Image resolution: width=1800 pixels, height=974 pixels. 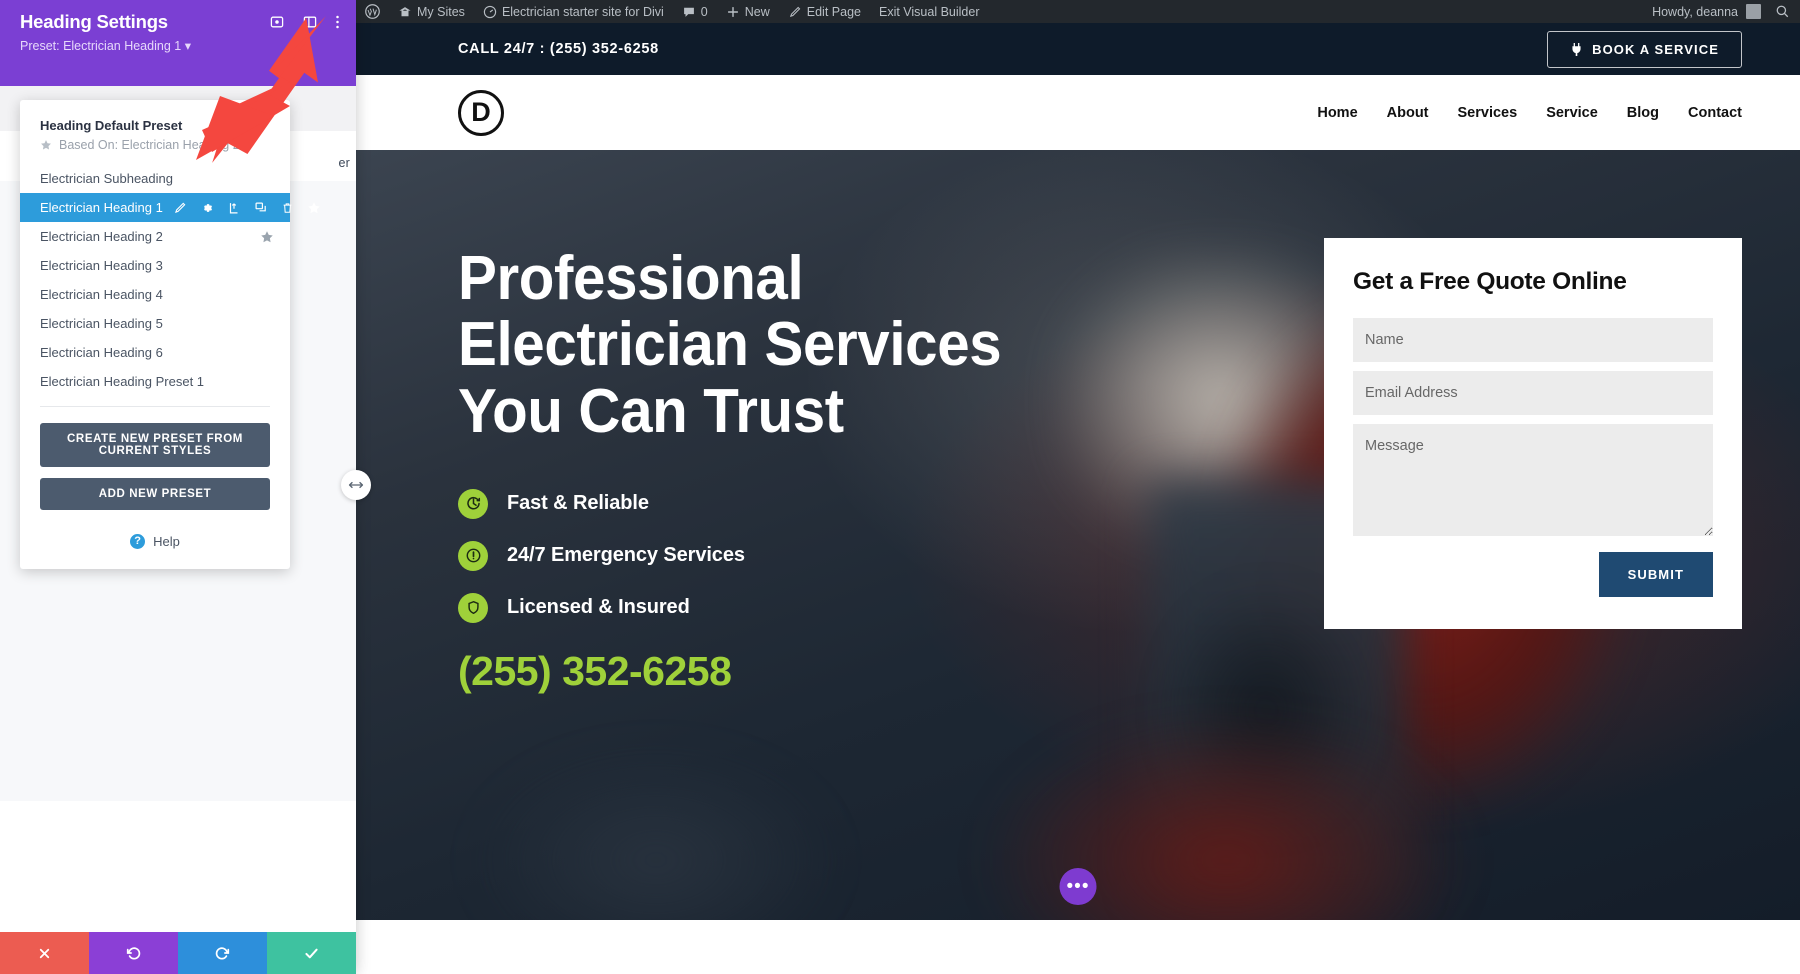 What do you see at coordinates (1655, 49) in the screenshot?
I see `book-a-service-label: BOOK A SERVICE` at bounding box center [1655, 49].